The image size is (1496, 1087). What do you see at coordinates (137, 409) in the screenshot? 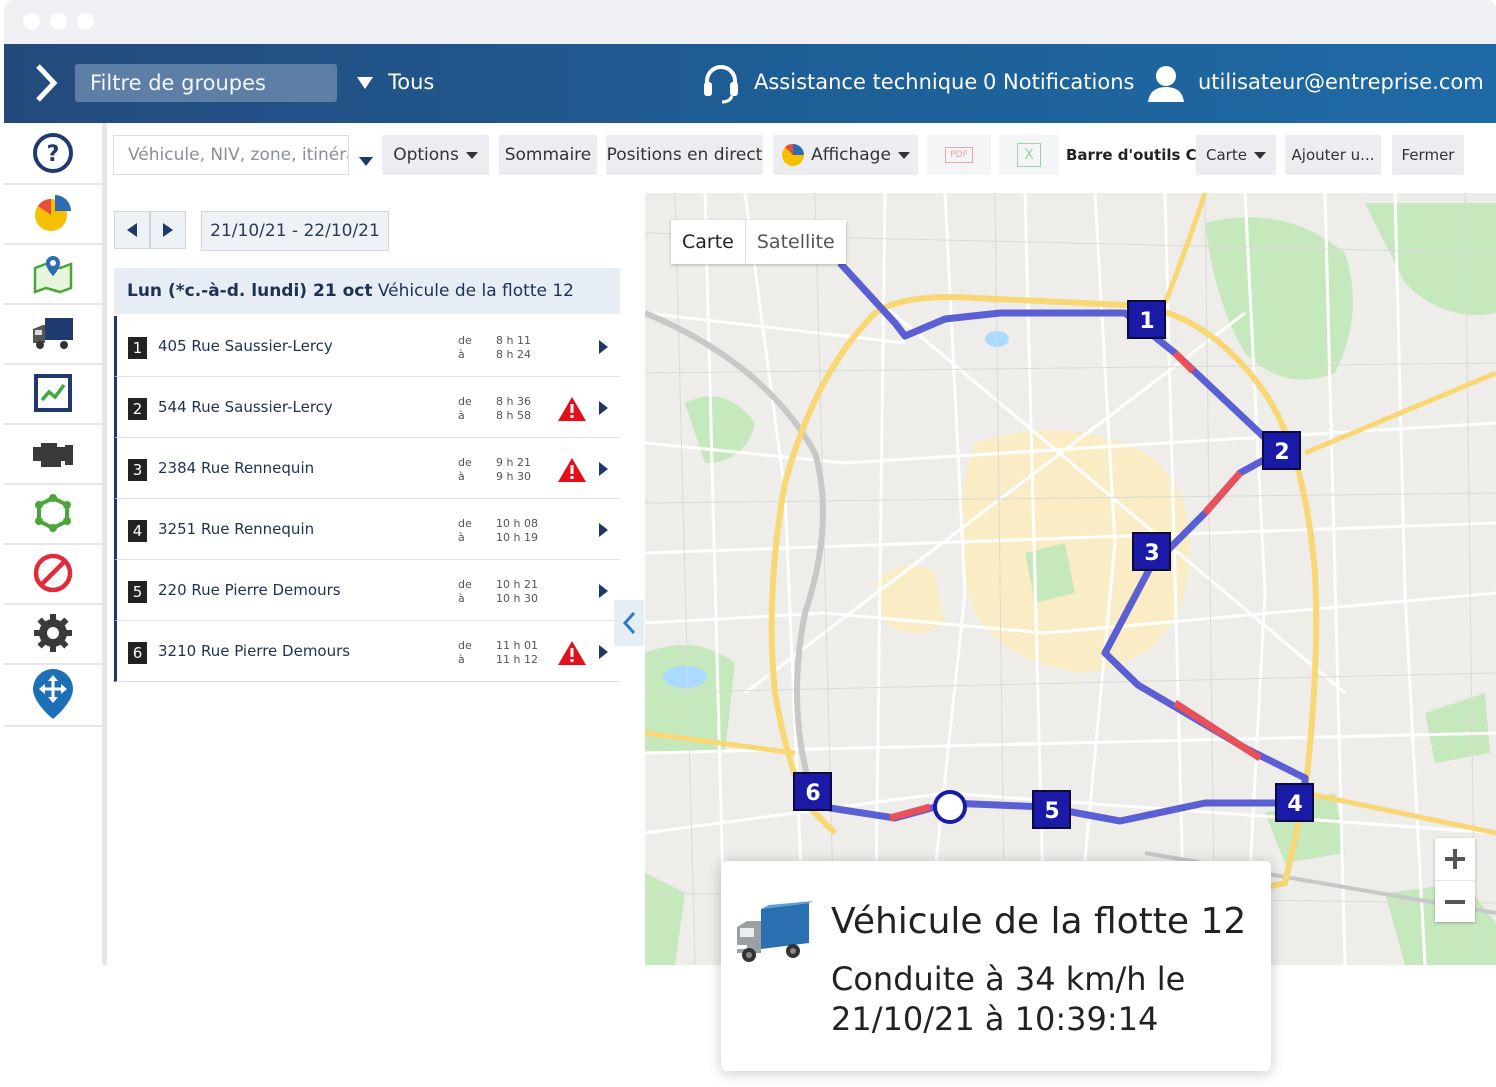
I see `stop-number: 2` at bounding box center [137, 409].